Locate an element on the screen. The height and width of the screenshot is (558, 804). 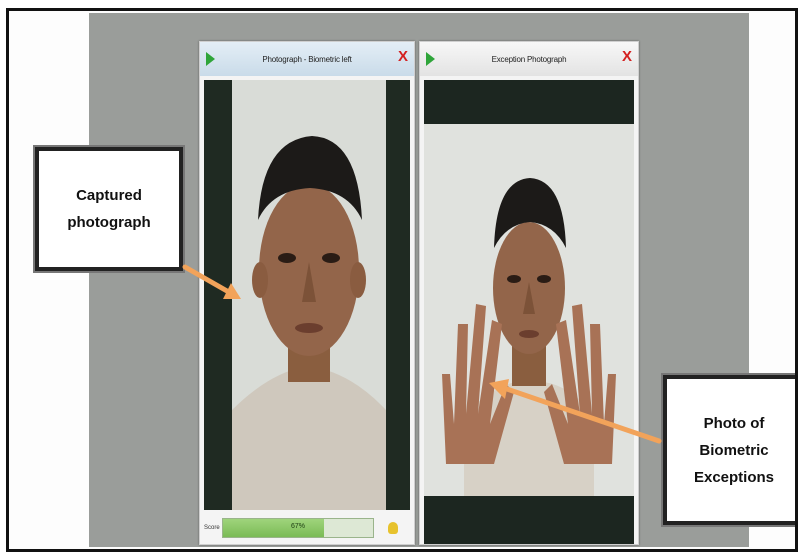
captured-photo is located at coordinates (309, 295).